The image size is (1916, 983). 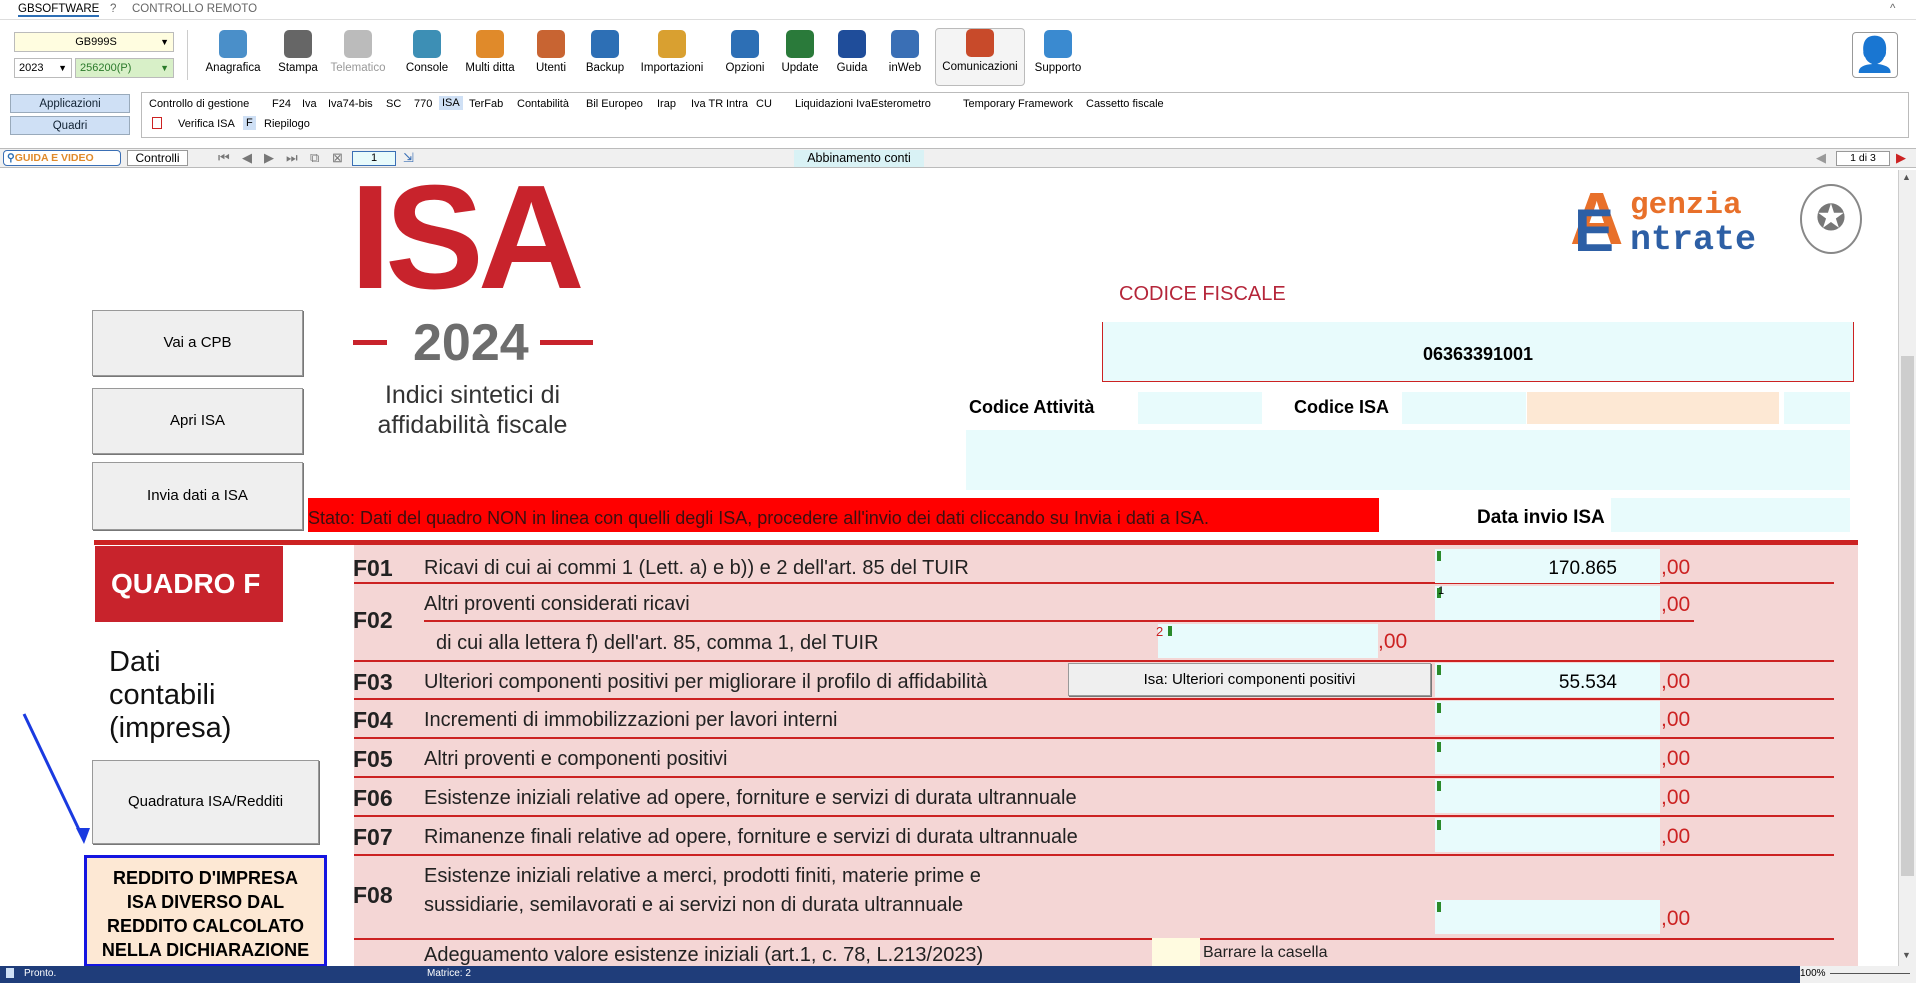 I want to click on page-number-field: 1, so click(x=374, y=158).